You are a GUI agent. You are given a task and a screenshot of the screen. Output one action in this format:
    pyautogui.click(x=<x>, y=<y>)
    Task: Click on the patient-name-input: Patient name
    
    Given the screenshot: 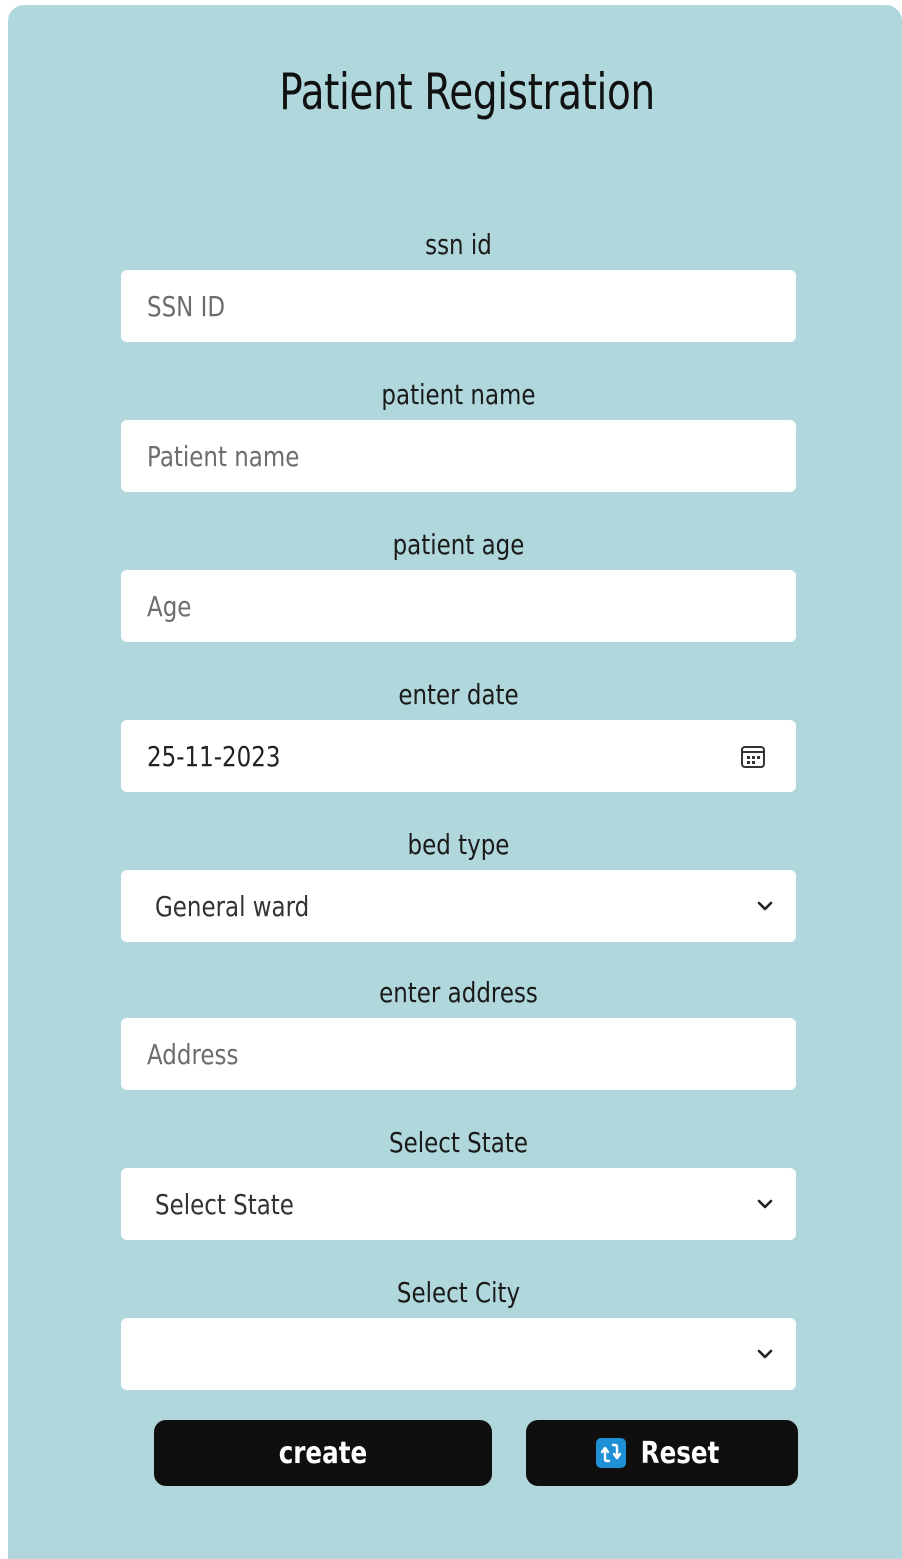 What is the action you would take?
    pyautogui.click(x=458, y=456)
    